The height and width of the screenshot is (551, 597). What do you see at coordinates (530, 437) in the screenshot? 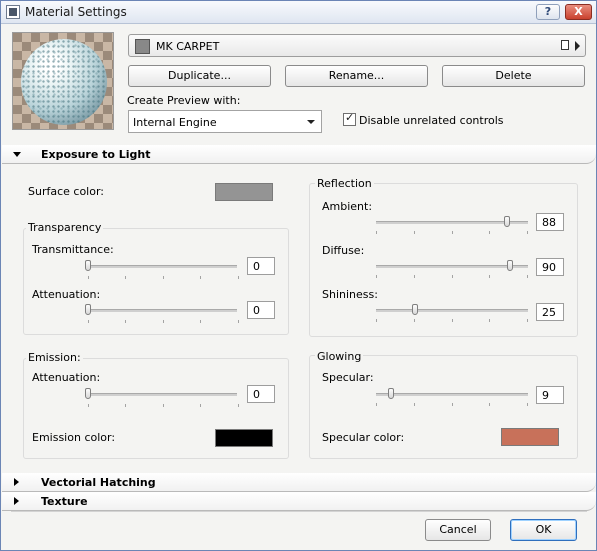
I see `specular-color-swatch` at bounding box center [530, 437].